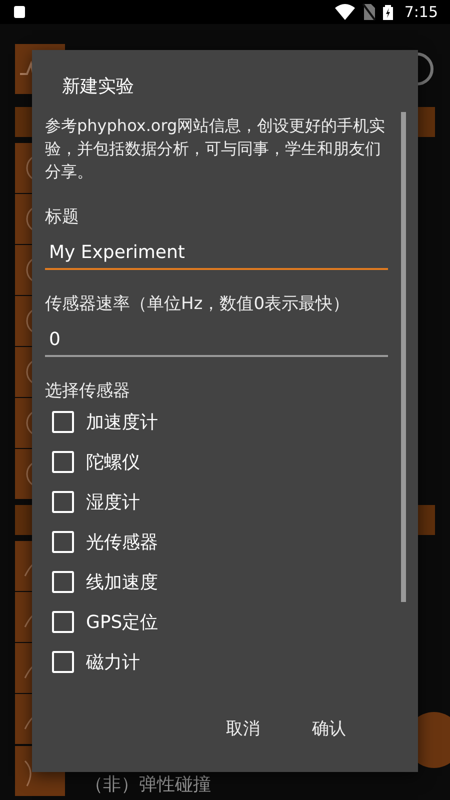 This screenshot has width=450, height=800. Describe the element at coordinates (113, 462) in the screenshot. I see `checkbox-label: 陀螺仪` at that location.